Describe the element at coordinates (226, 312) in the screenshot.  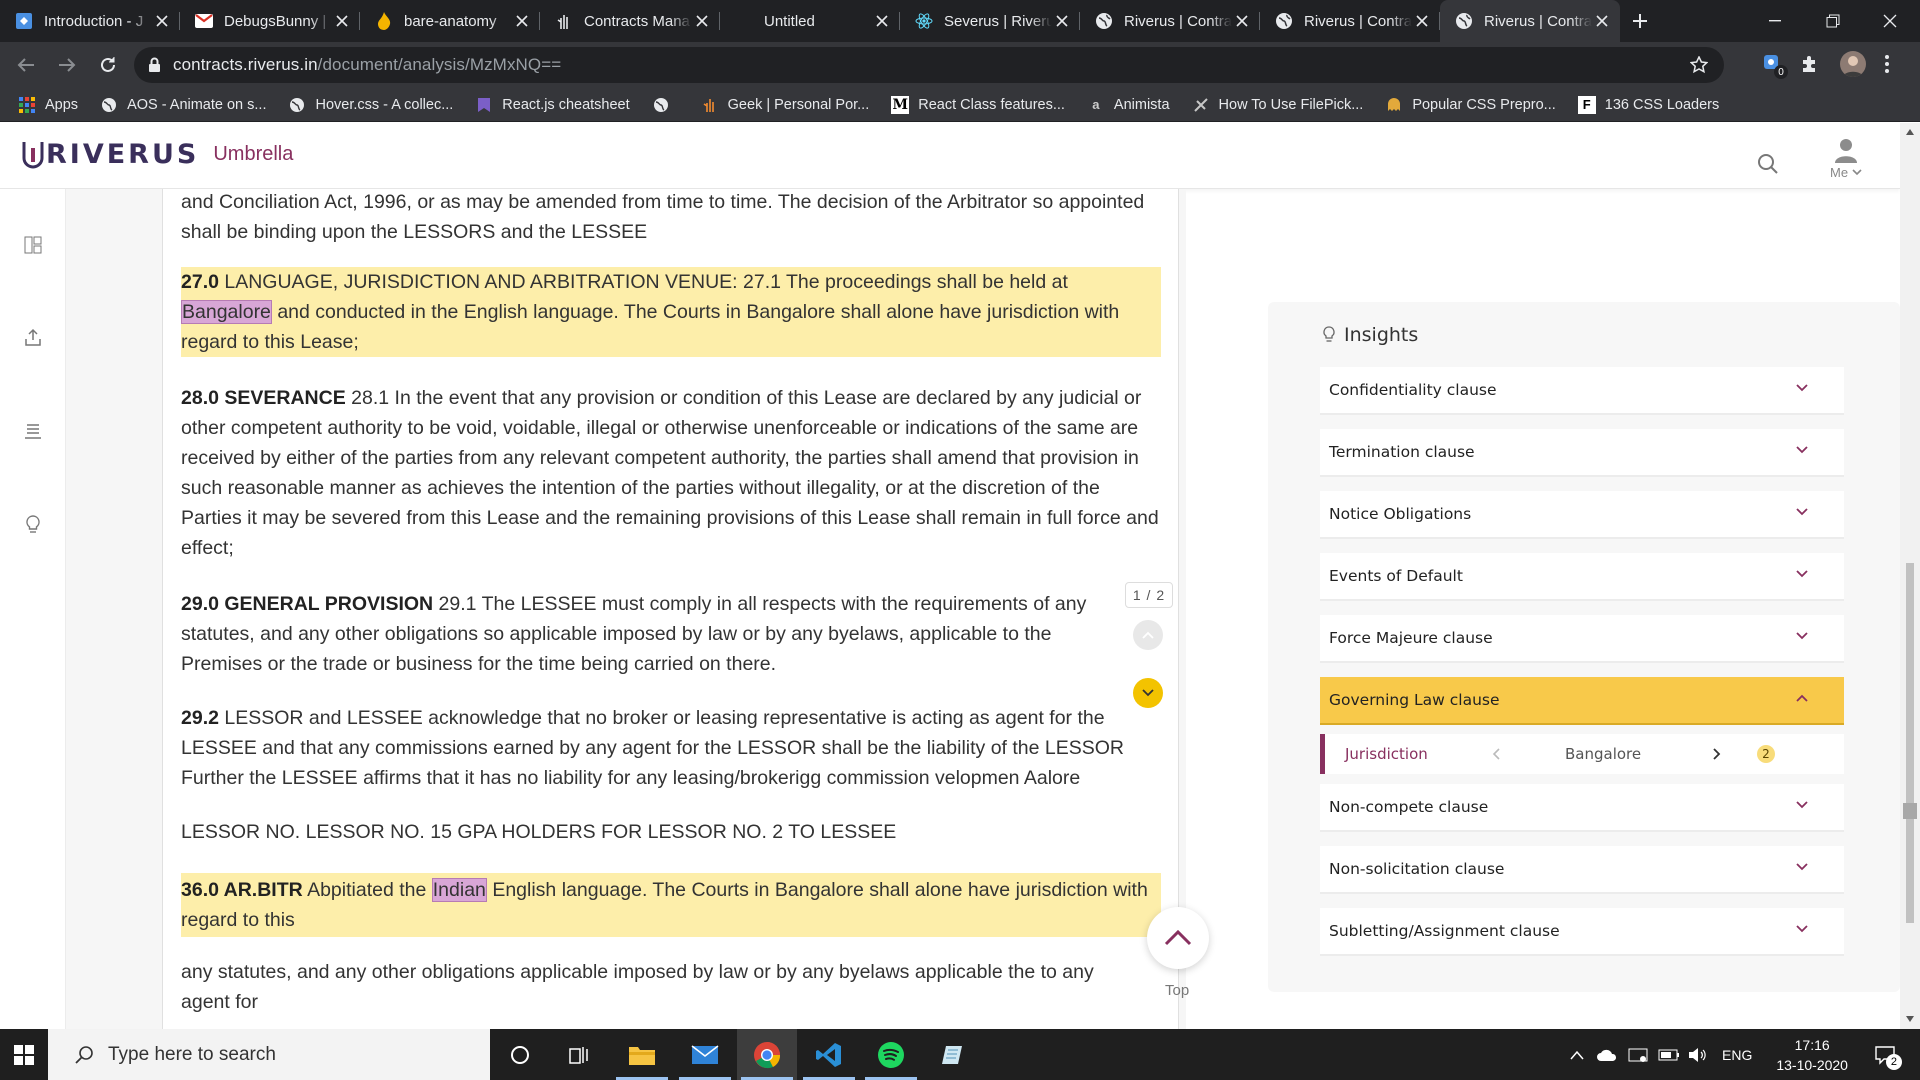
I see `insight-highlight: Bangalore` at that location.